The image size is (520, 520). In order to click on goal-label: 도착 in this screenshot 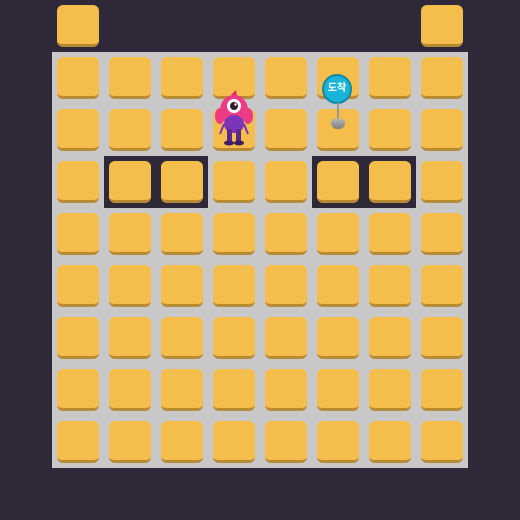, I will do `click(337, 89)`.